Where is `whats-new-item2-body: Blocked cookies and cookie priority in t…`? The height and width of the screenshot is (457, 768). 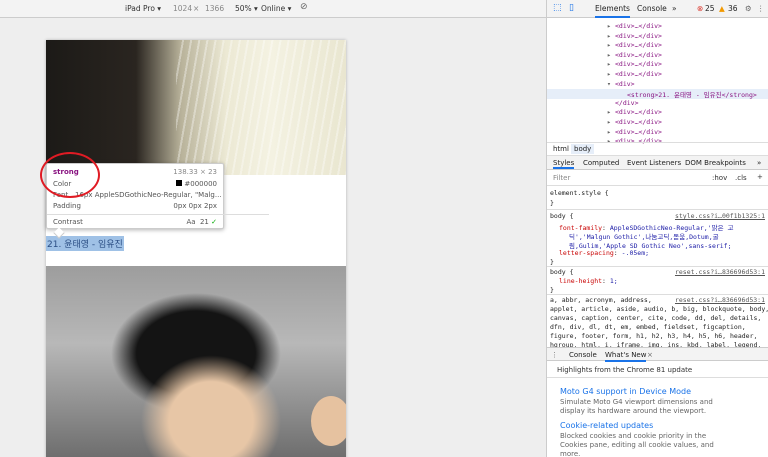
whats-new-item2-body: Blocked cookies and cookie priority in t… is located at coordinates (637, 444).